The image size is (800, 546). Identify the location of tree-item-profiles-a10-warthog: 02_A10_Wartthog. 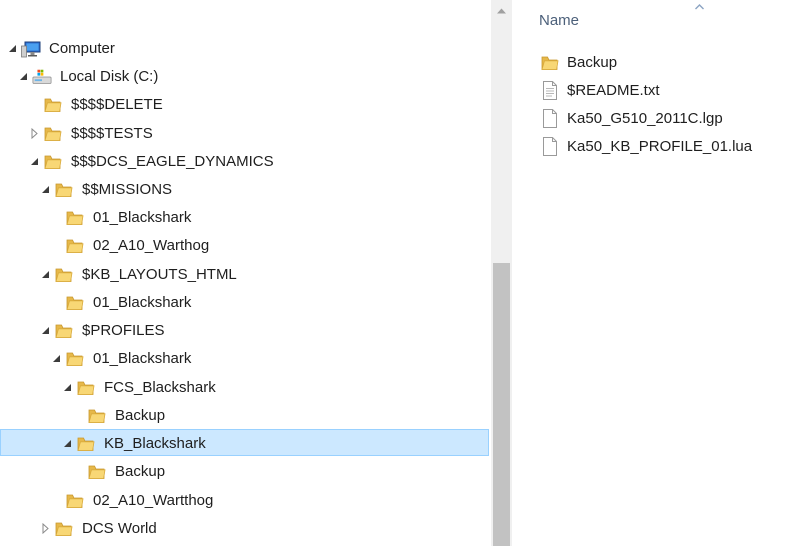
(244, 499).